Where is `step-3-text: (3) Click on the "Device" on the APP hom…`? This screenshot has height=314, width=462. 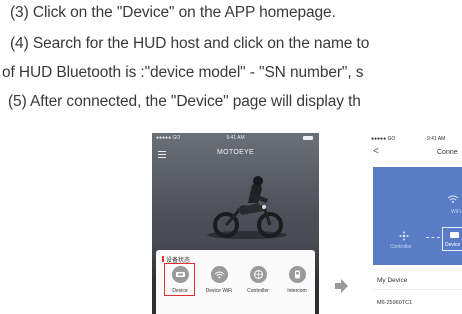
step-3-text: (3) Click on the "Device" on the APP hom… is located at coordinates (173, 12).